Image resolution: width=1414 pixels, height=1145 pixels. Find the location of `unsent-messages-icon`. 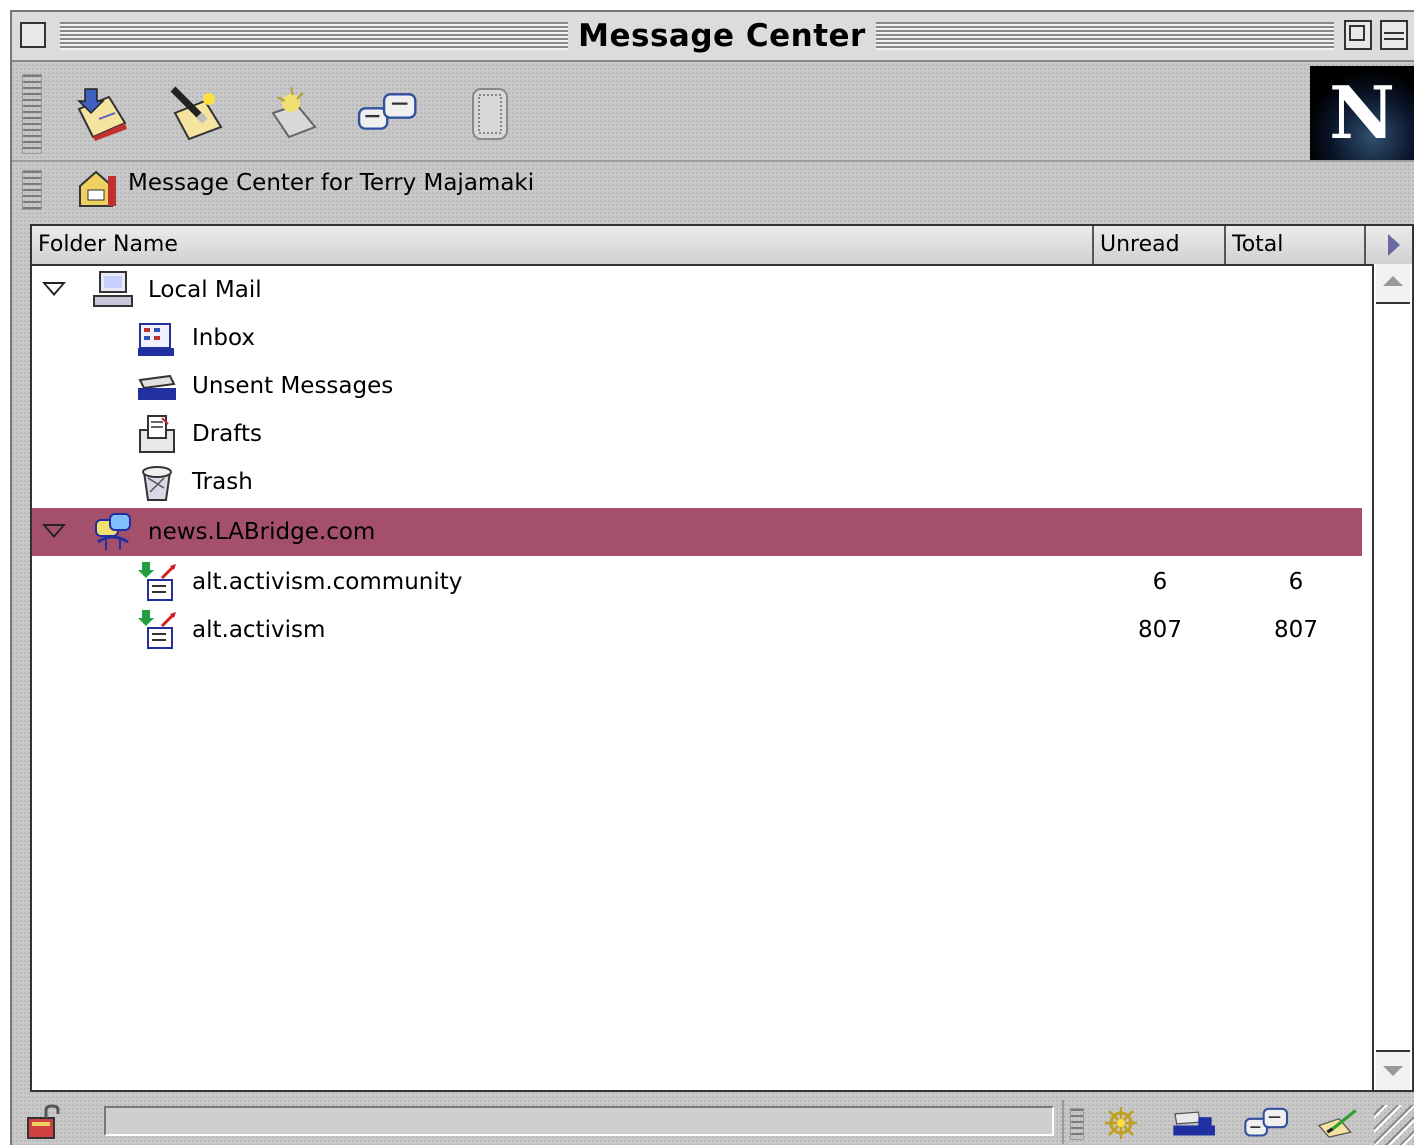

unsent-messages-icon is located at coordinates (157, 387).